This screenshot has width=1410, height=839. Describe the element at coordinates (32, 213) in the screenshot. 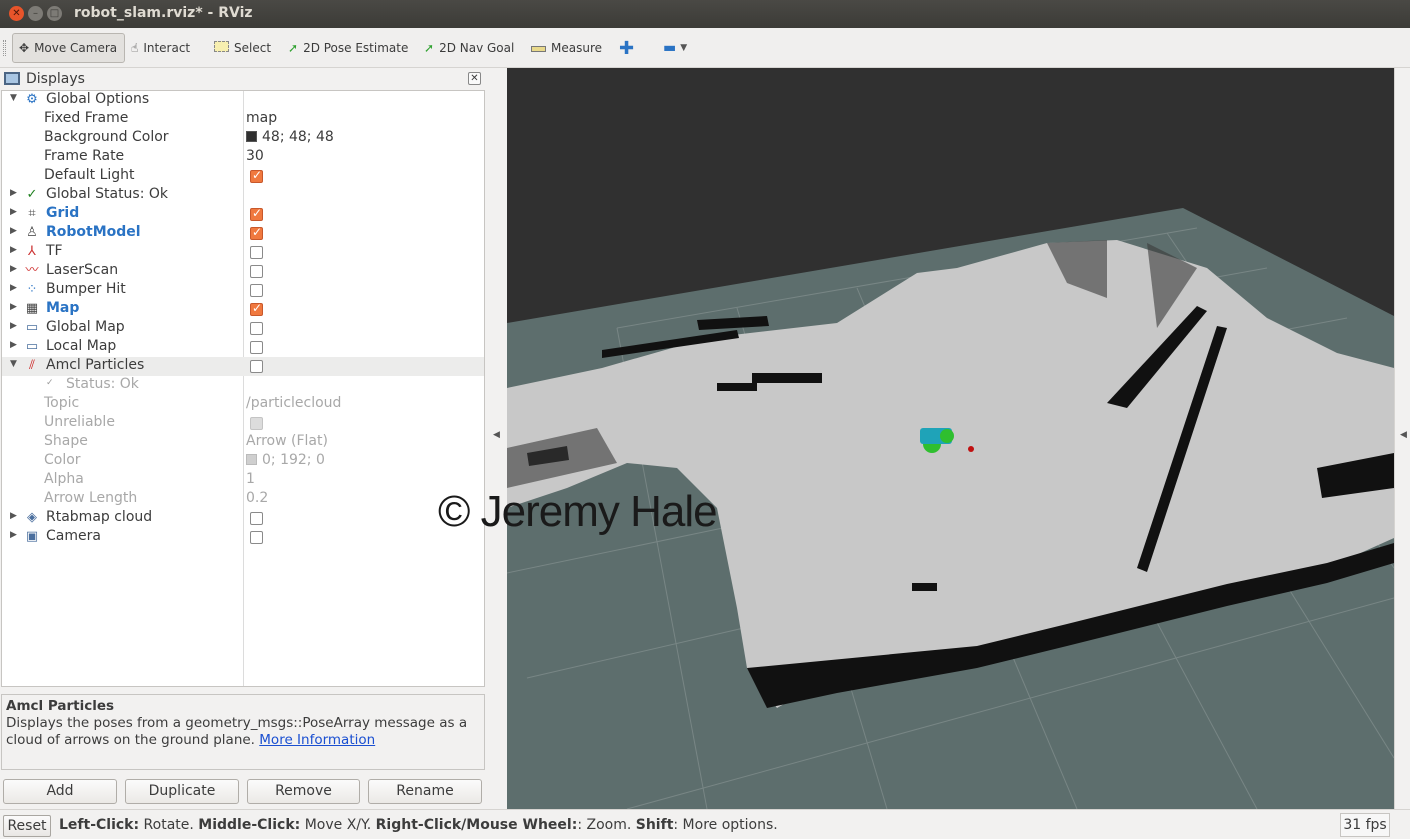

I see `grid-icon: ⌗` at that location.